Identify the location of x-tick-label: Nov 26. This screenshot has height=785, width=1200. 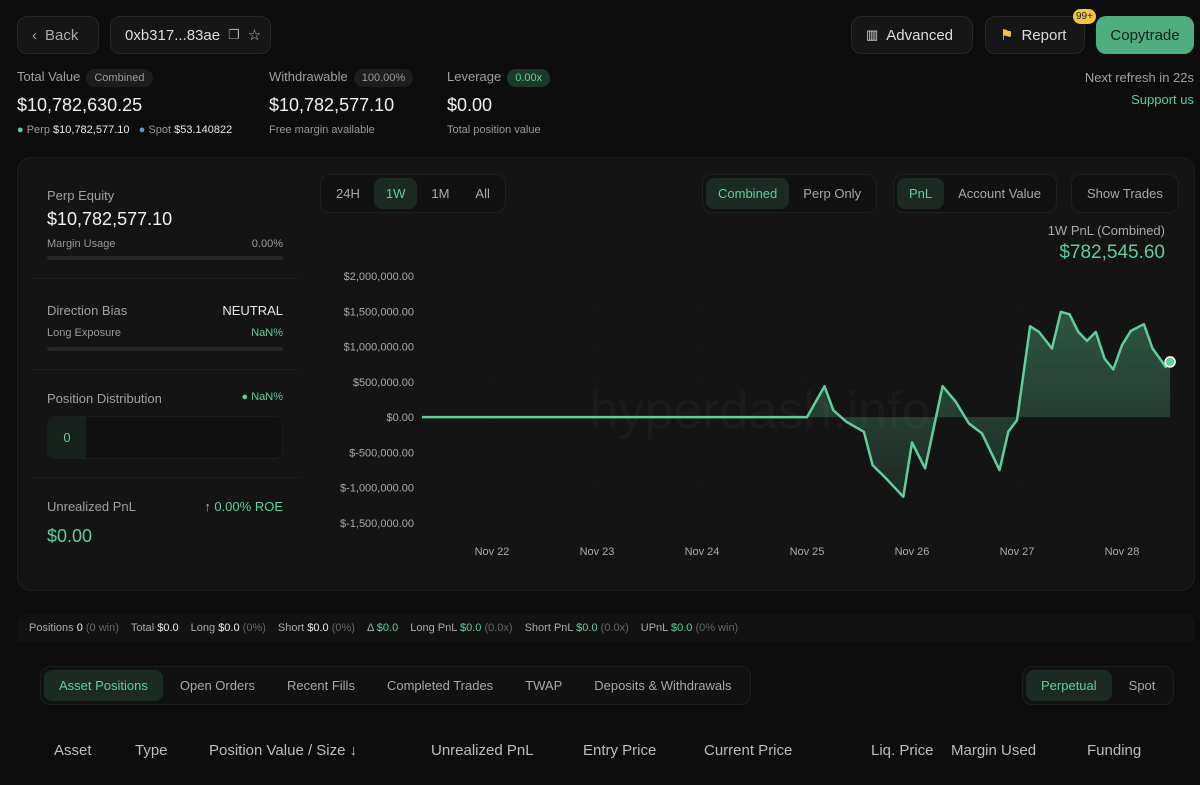
(912, 552).